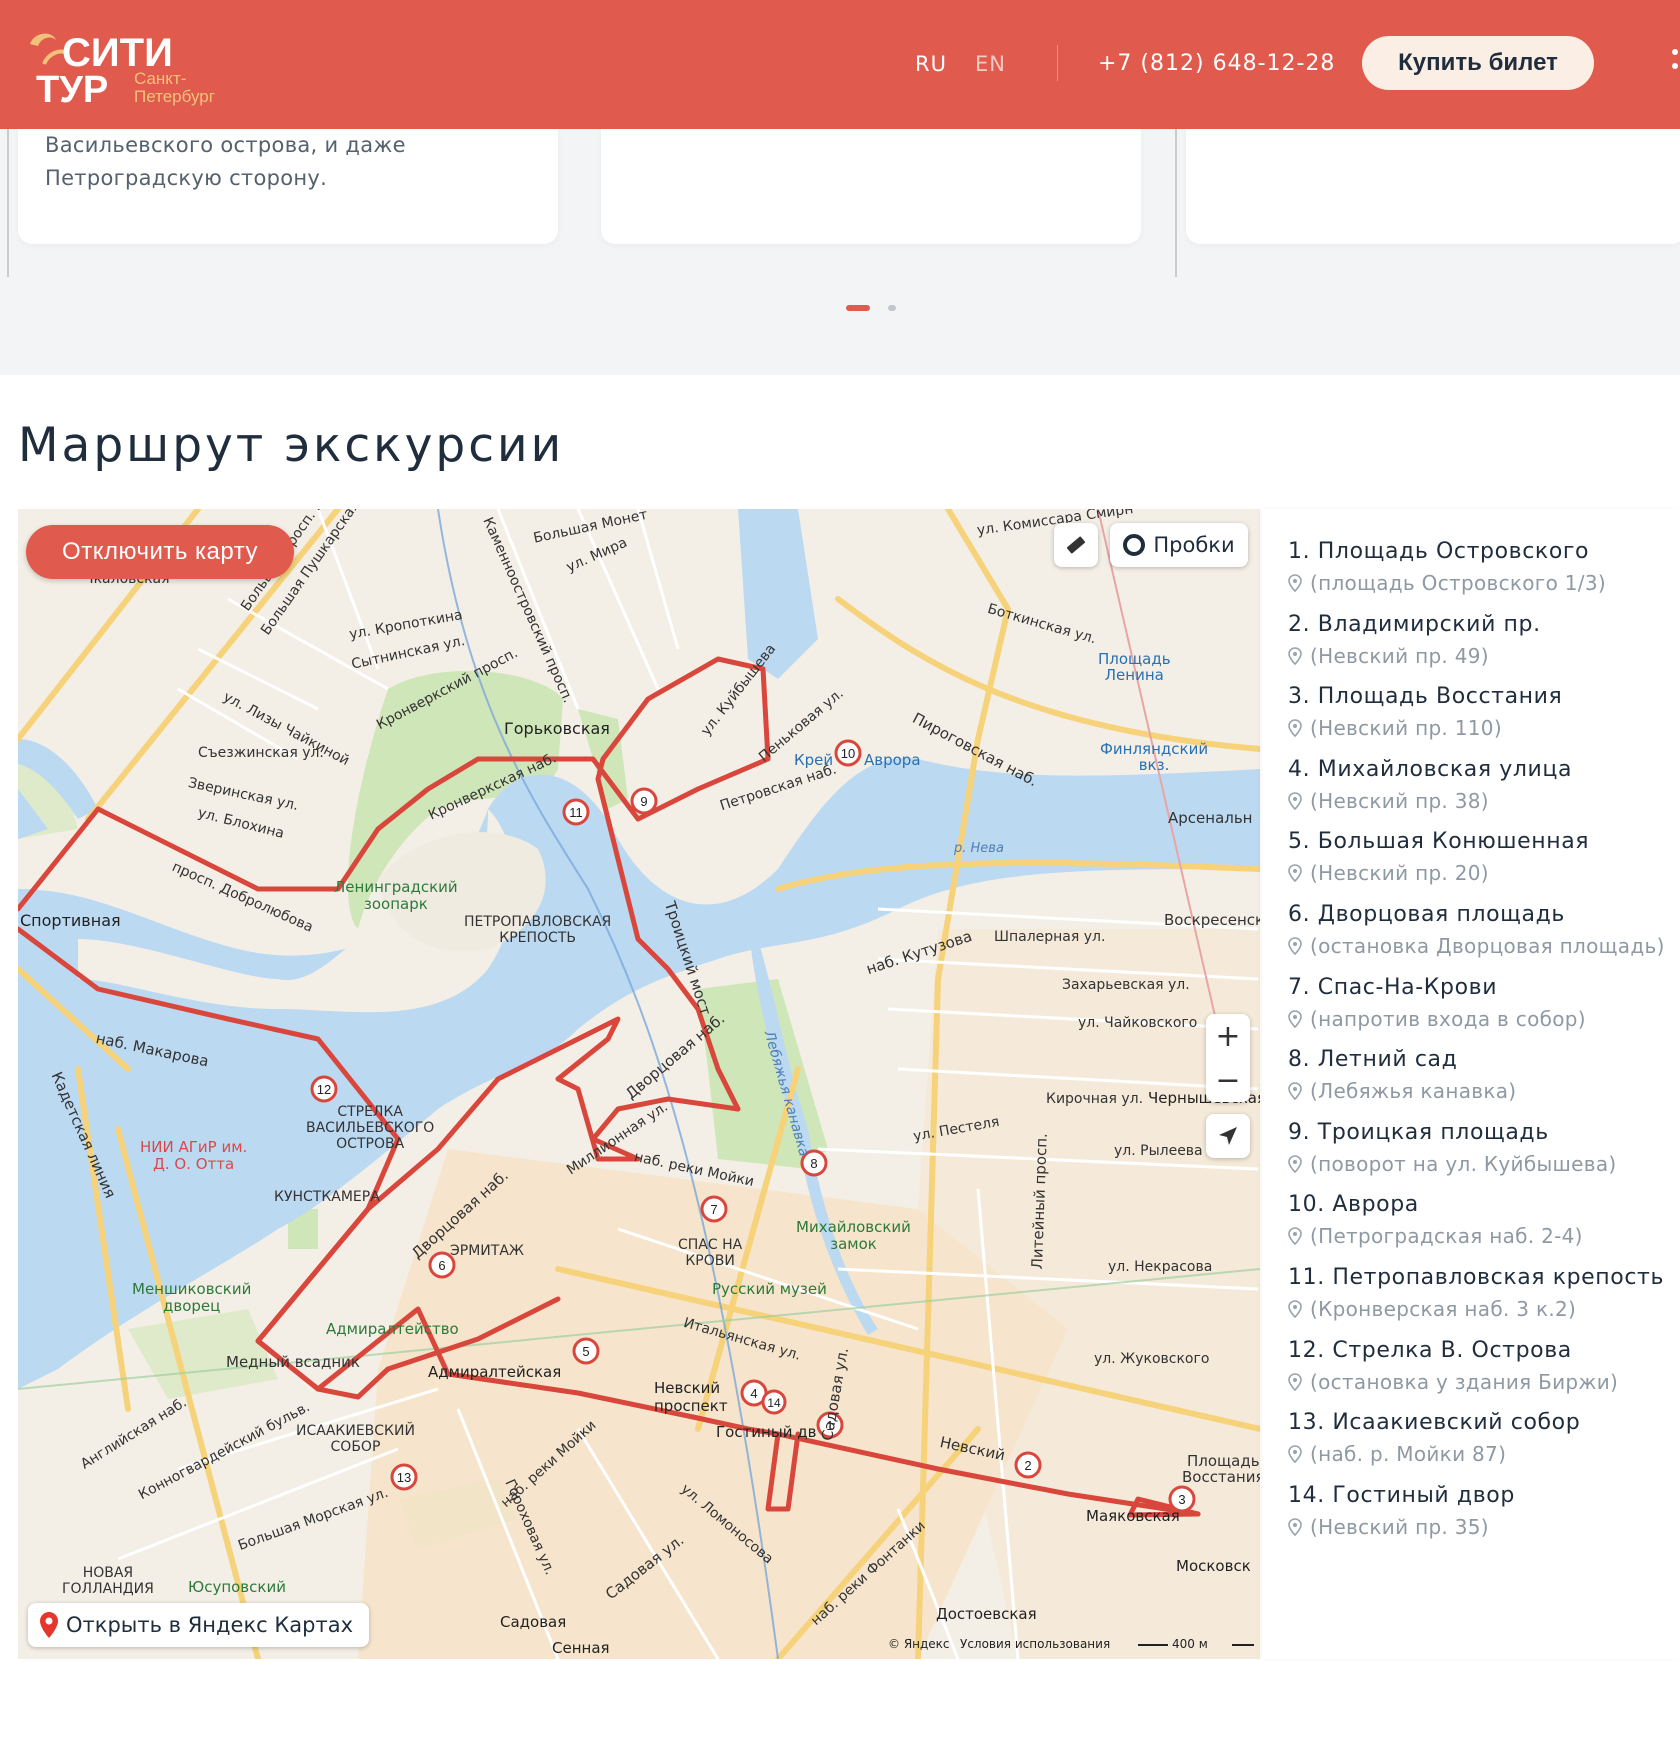  Describe the element at coordinates (1158, 1151) in the screenshot. I see `map-label: ул. Рылеева` at that location.